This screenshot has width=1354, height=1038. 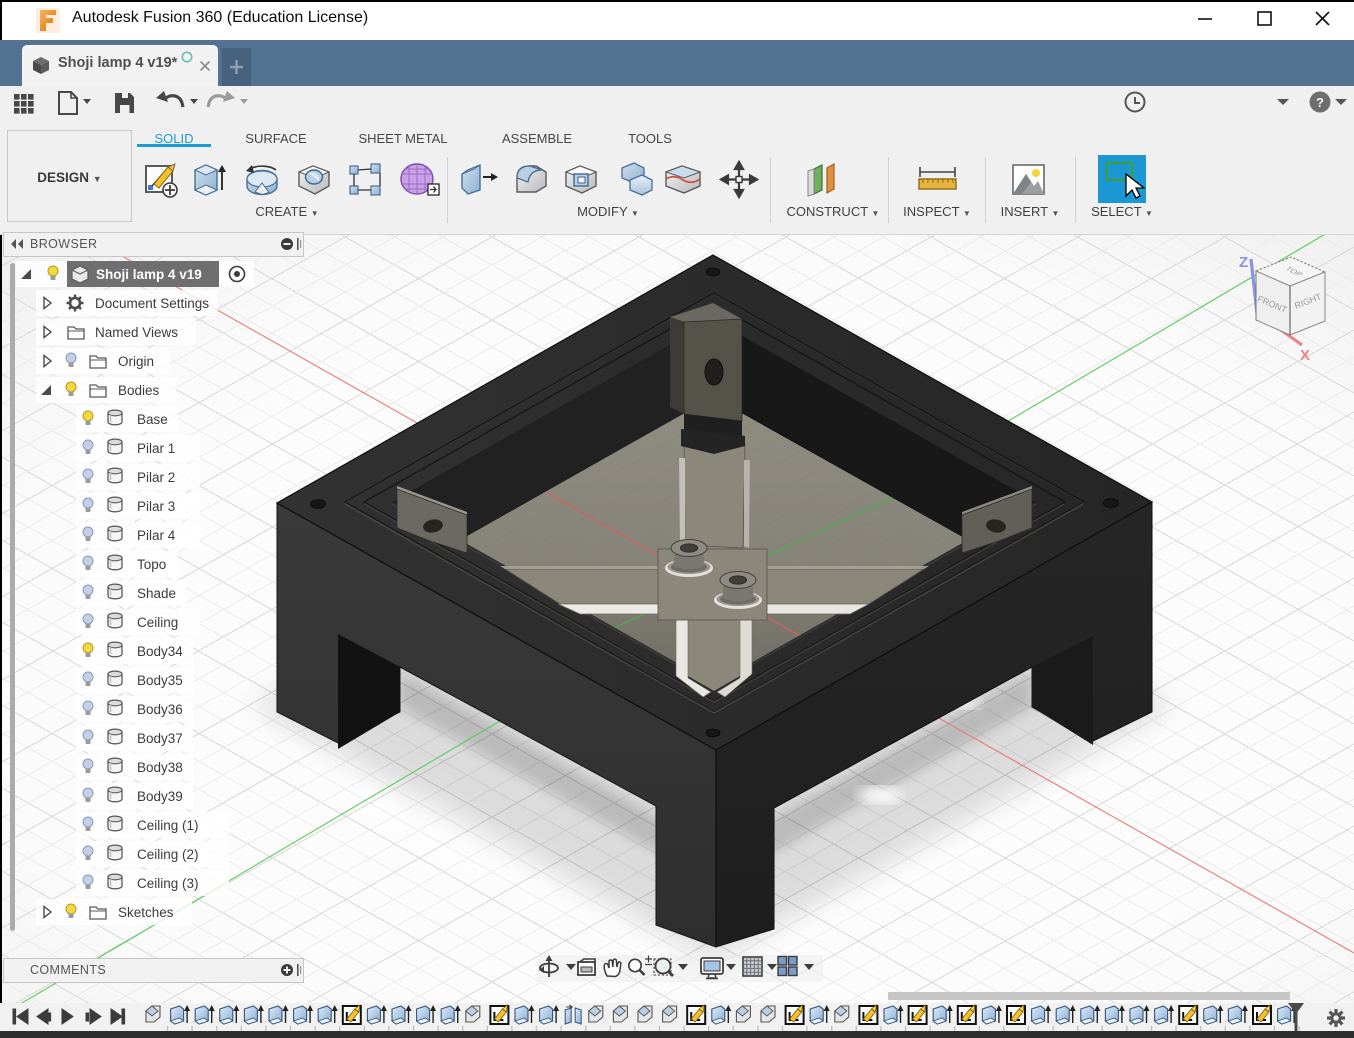 What do you see at coordinates (156, 535) in the screenshot?
I see `svg-text: Pilar 4` at bounding box center [156, 535].